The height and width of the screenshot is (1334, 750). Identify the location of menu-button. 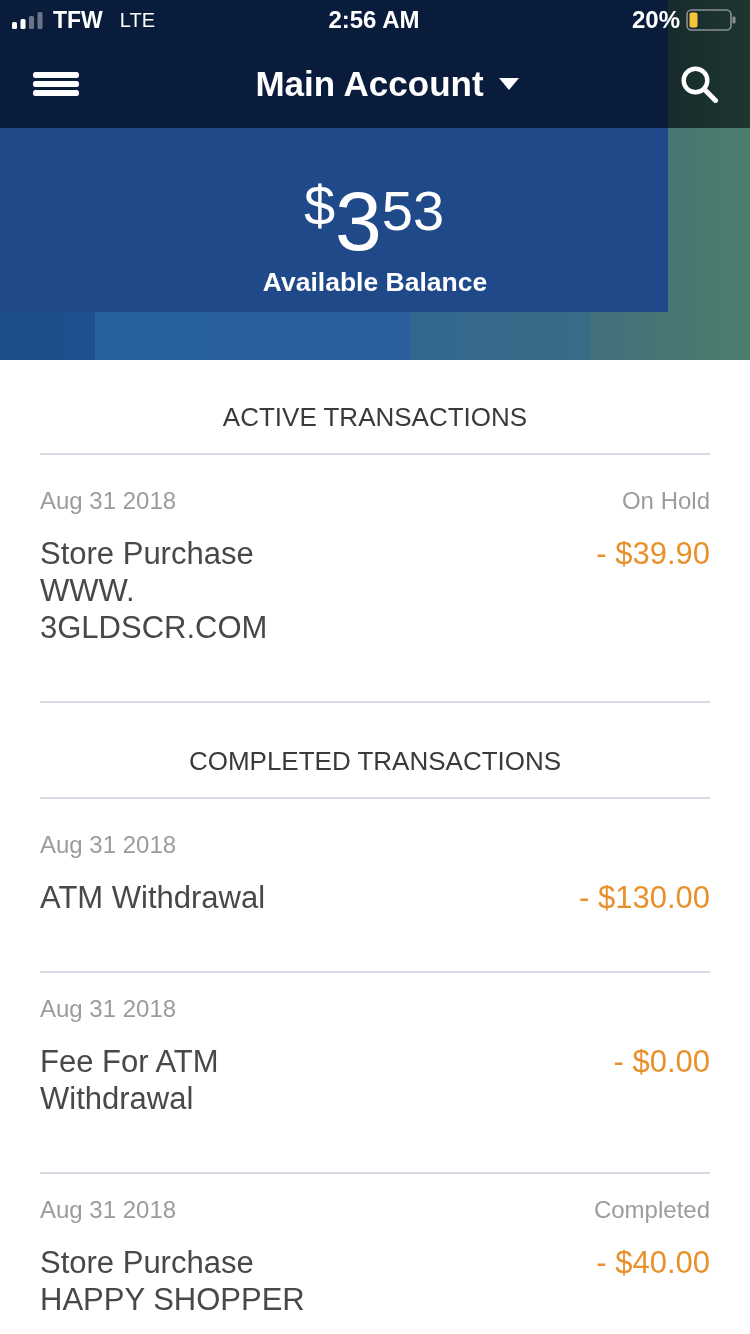
(56, 84).